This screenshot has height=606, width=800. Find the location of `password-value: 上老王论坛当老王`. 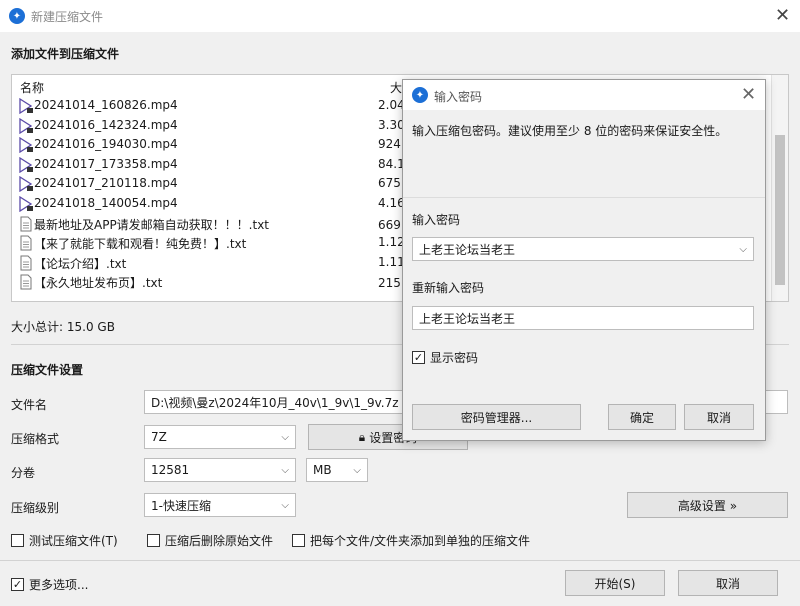

password-value: 上老王论坛当老王 is located at coordinates (467, 249).